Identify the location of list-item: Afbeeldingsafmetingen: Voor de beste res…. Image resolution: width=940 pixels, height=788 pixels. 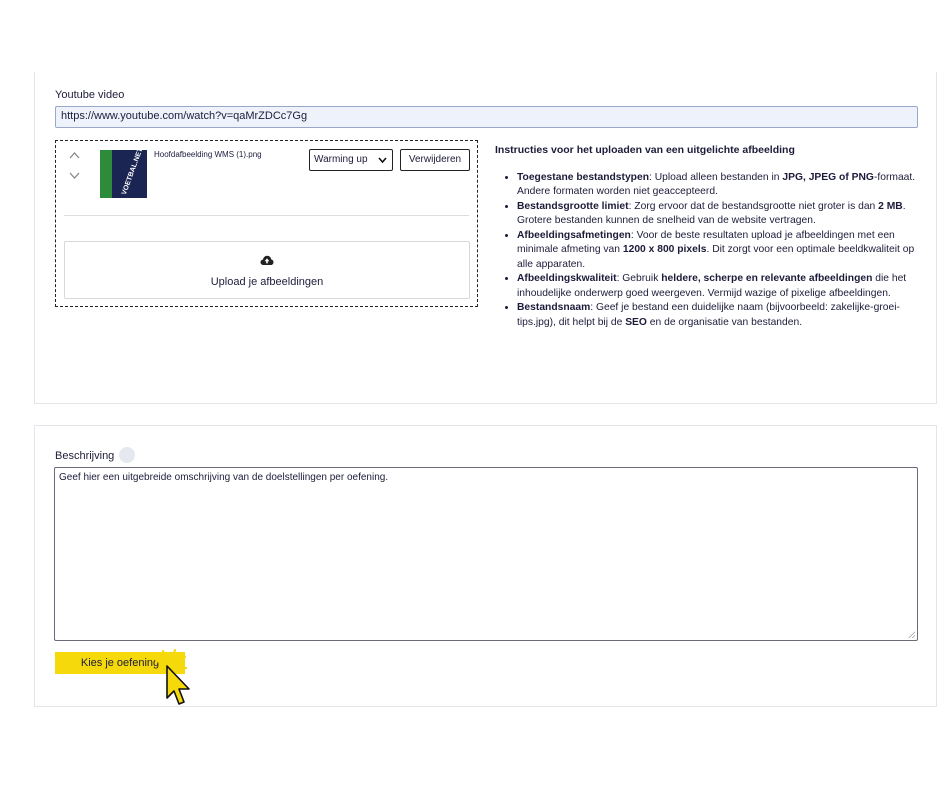
(721, 251).